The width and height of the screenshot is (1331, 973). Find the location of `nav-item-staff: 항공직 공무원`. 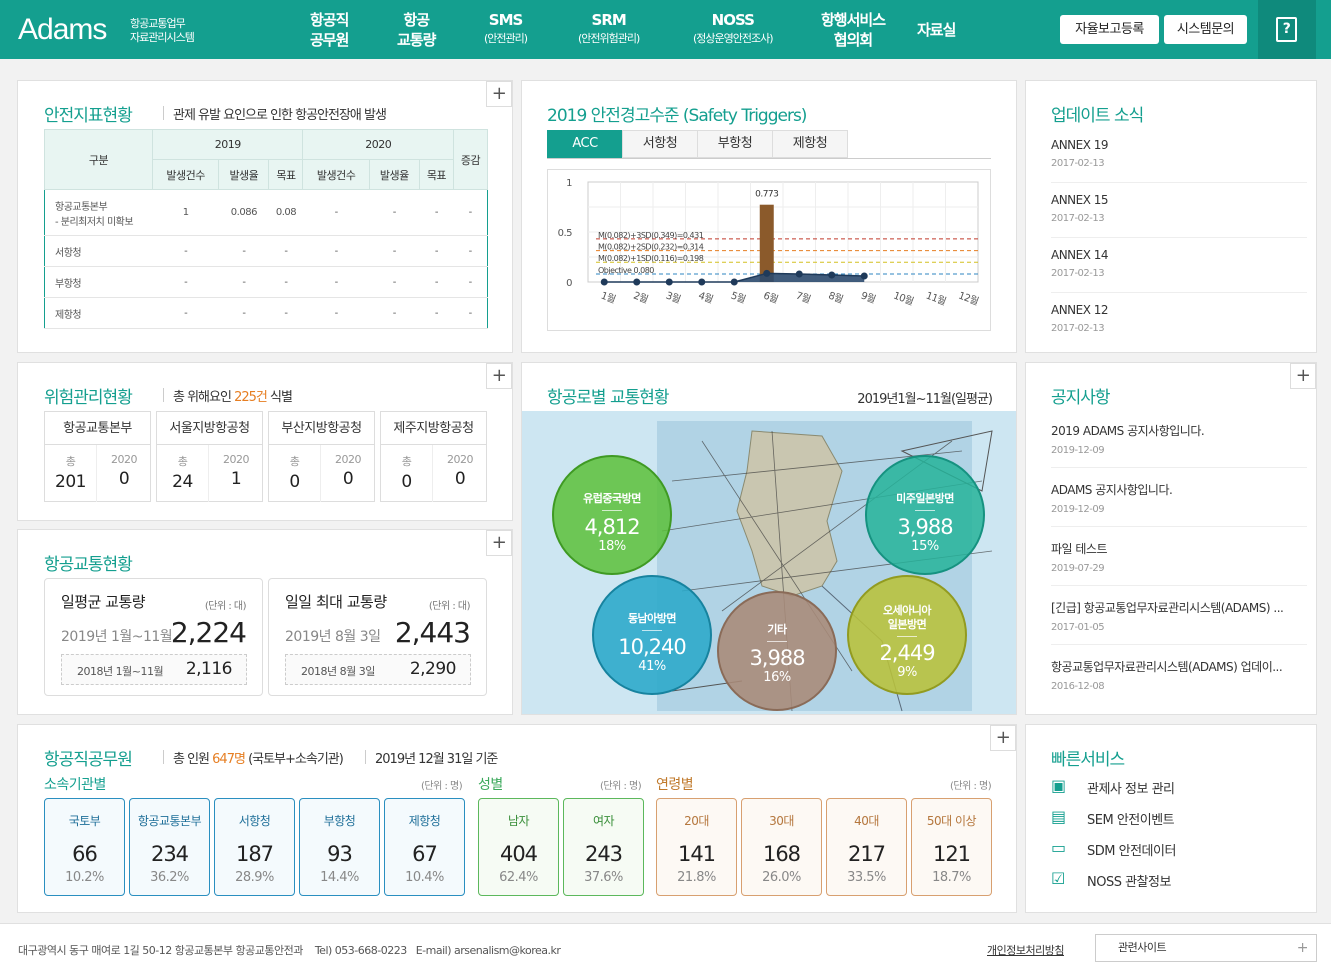

nav-item-staff: 항공직 공무원 is located at coordinates (329, 30).